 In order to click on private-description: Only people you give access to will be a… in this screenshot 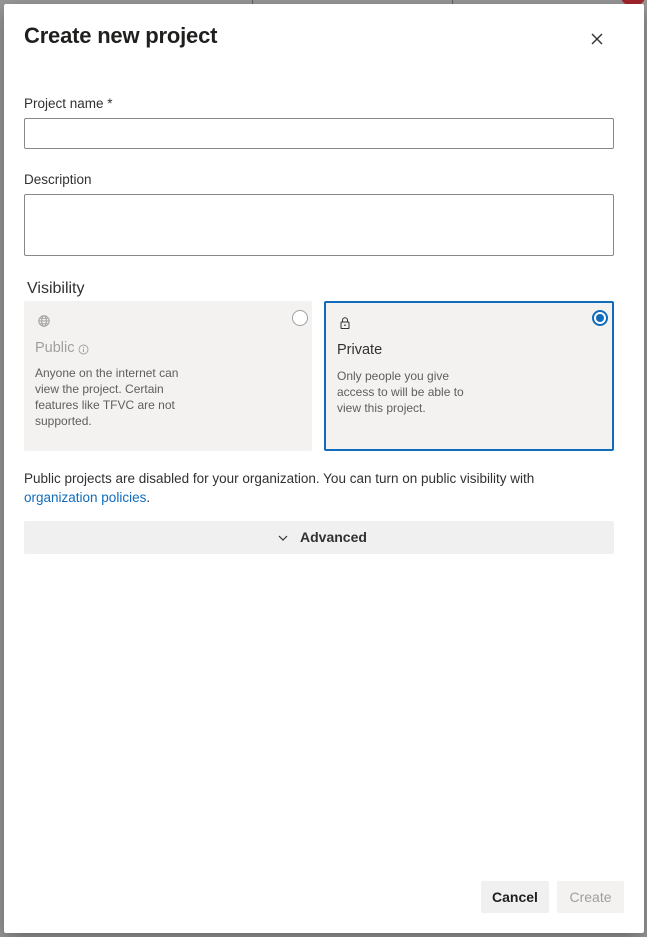, I will do `click(400, 392)`.